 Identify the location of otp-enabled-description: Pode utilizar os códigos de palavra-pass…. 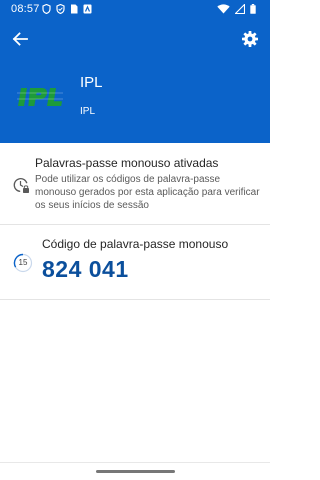
(147, 192).